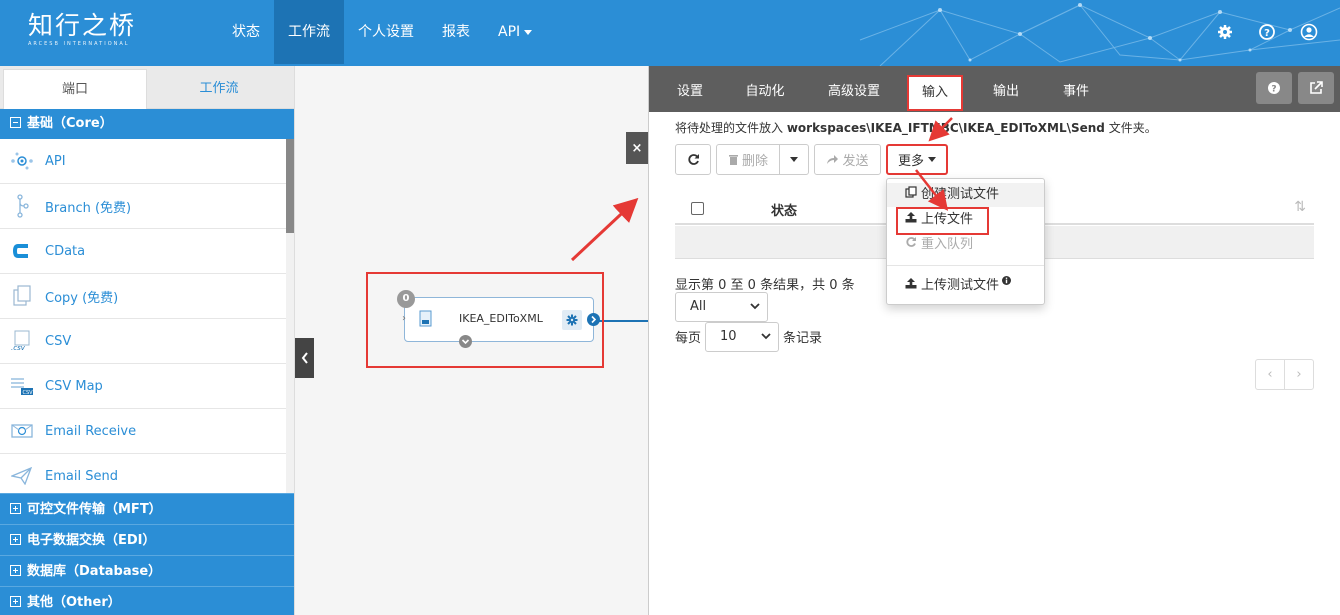 This screenshot has height=615, width=1340. I want to click on arrow-to-input-tab, so click(940, 129).